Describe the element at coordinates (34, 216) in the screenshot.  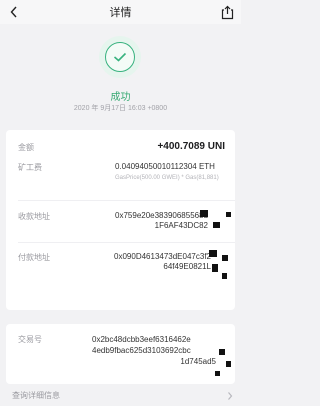
I see `receive-address-label: 收款地址` at that location.